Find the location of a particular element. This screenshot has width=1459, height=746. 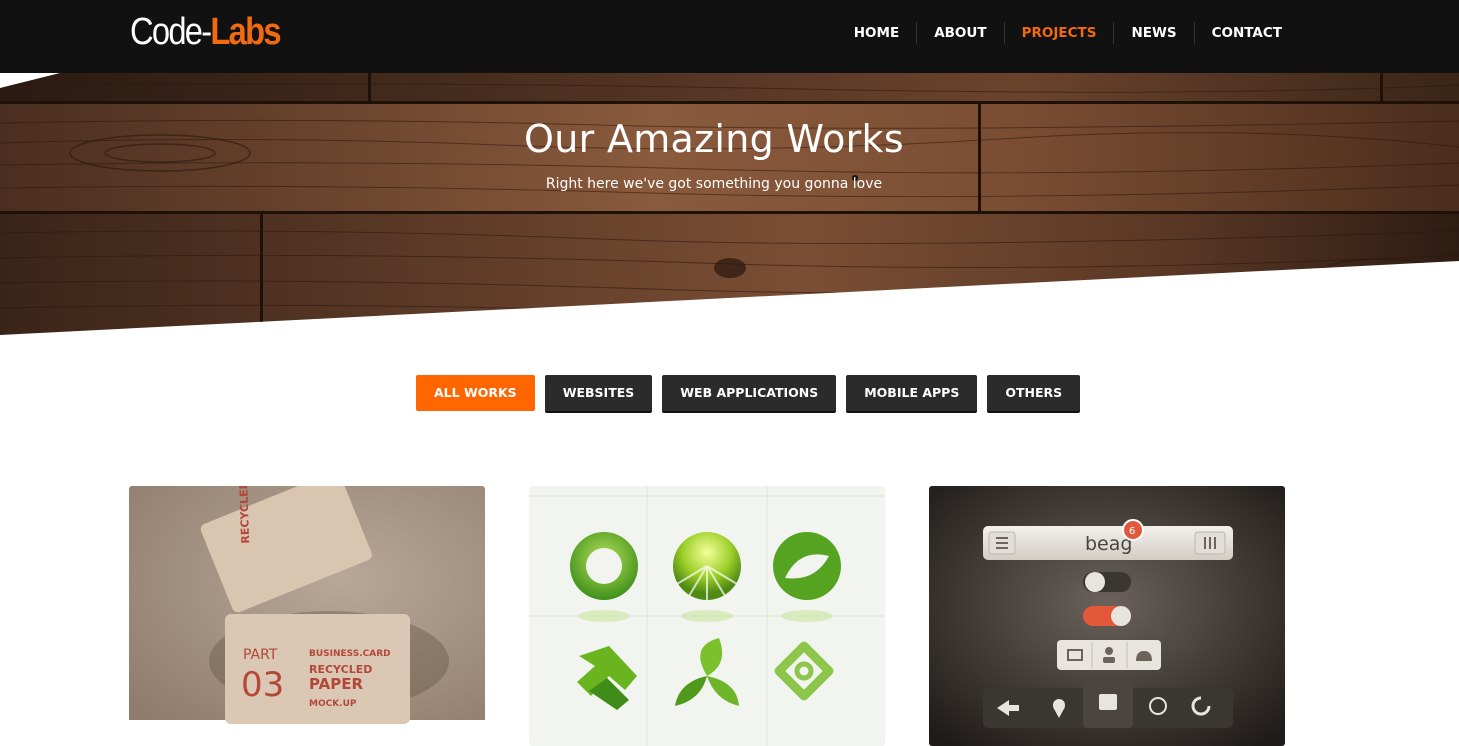

filter-mobile-apps-button: MOBILE APPS is located at coordinates (912, 393).